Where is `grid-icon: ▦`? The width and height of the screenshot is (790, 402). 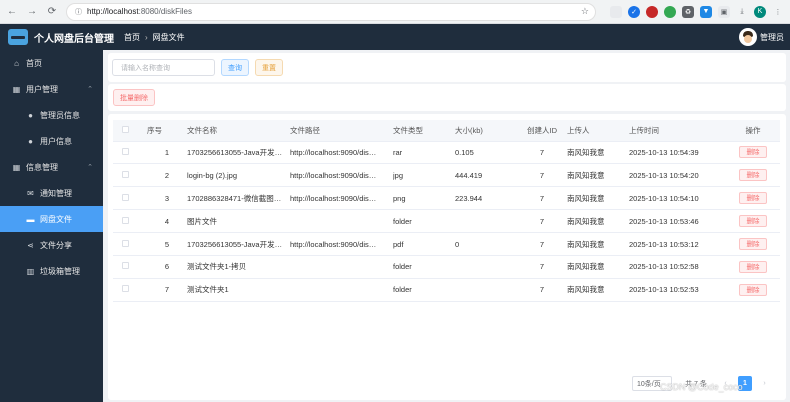
grid-icon: ▦ is located at coordinates (16, 89).